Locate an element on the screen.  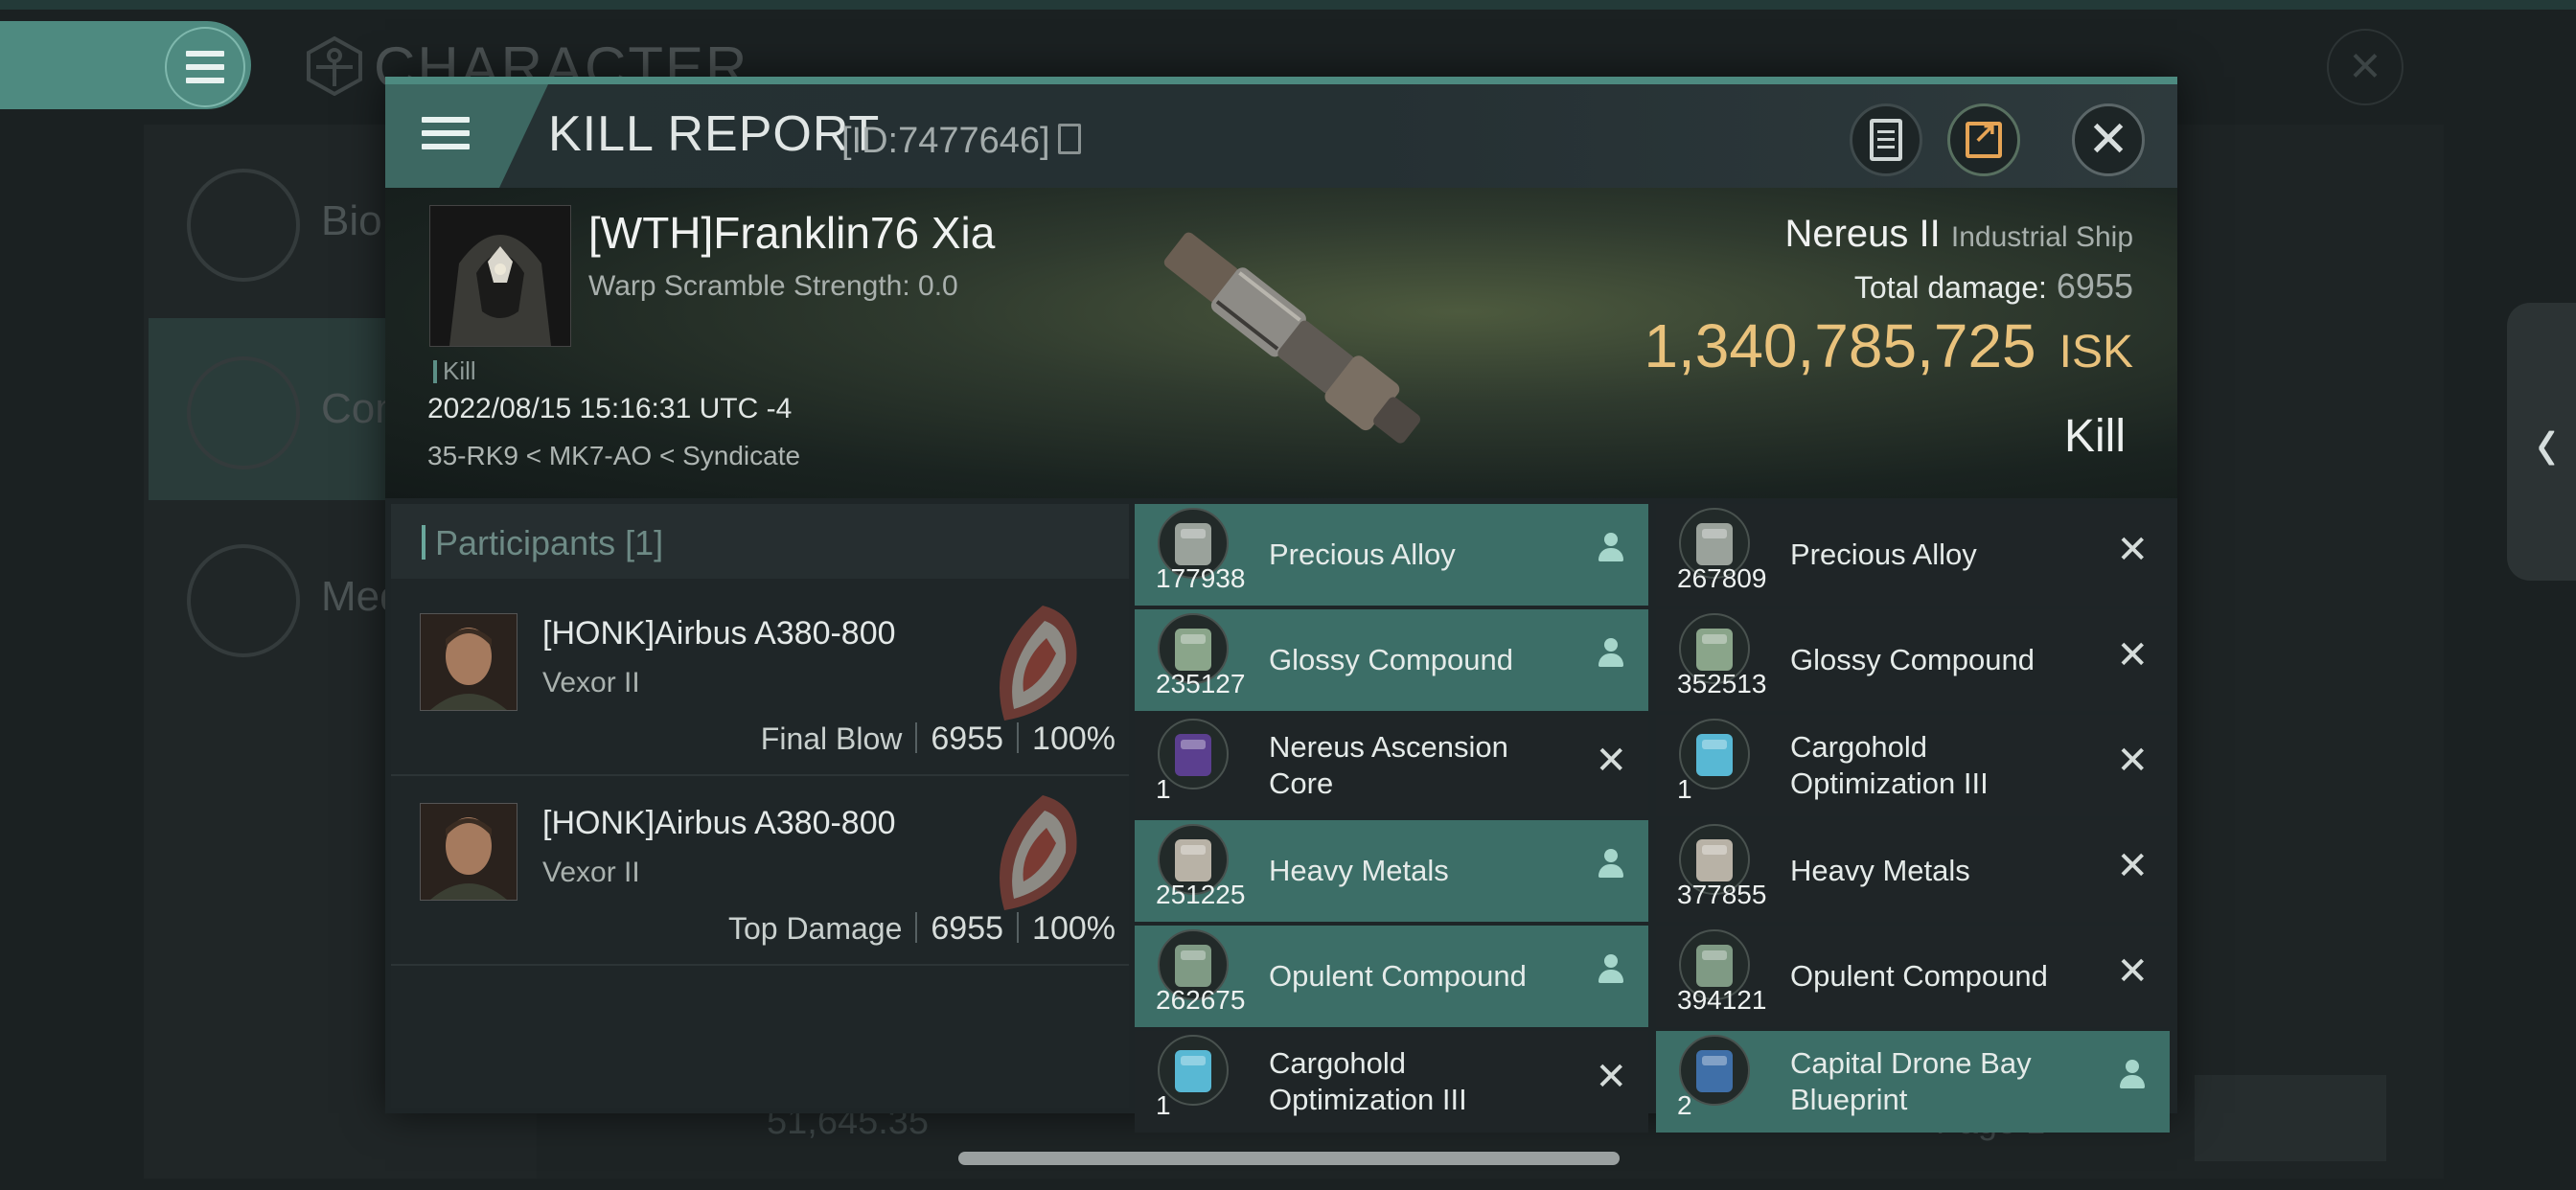
item-quantity: 352513 is located at coordinates (1722, 684).